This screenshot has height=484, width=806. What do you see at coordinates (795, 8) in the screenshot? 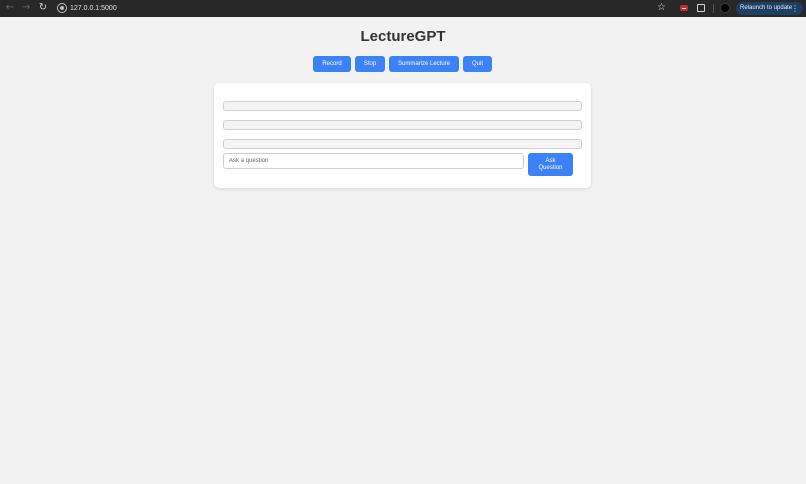
I see `browser-menu-icon: ⋮` at bounding box center [795, 8].